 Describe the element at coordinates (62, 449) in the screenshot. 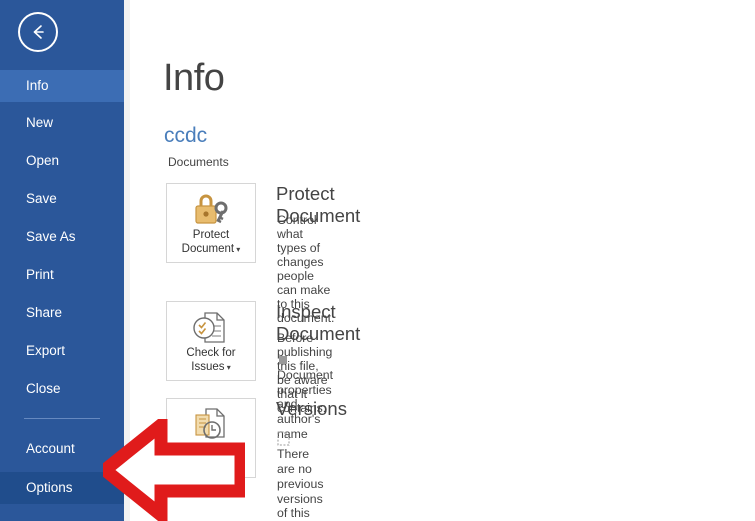

I see `sidebar-item-account: Account` at that location.